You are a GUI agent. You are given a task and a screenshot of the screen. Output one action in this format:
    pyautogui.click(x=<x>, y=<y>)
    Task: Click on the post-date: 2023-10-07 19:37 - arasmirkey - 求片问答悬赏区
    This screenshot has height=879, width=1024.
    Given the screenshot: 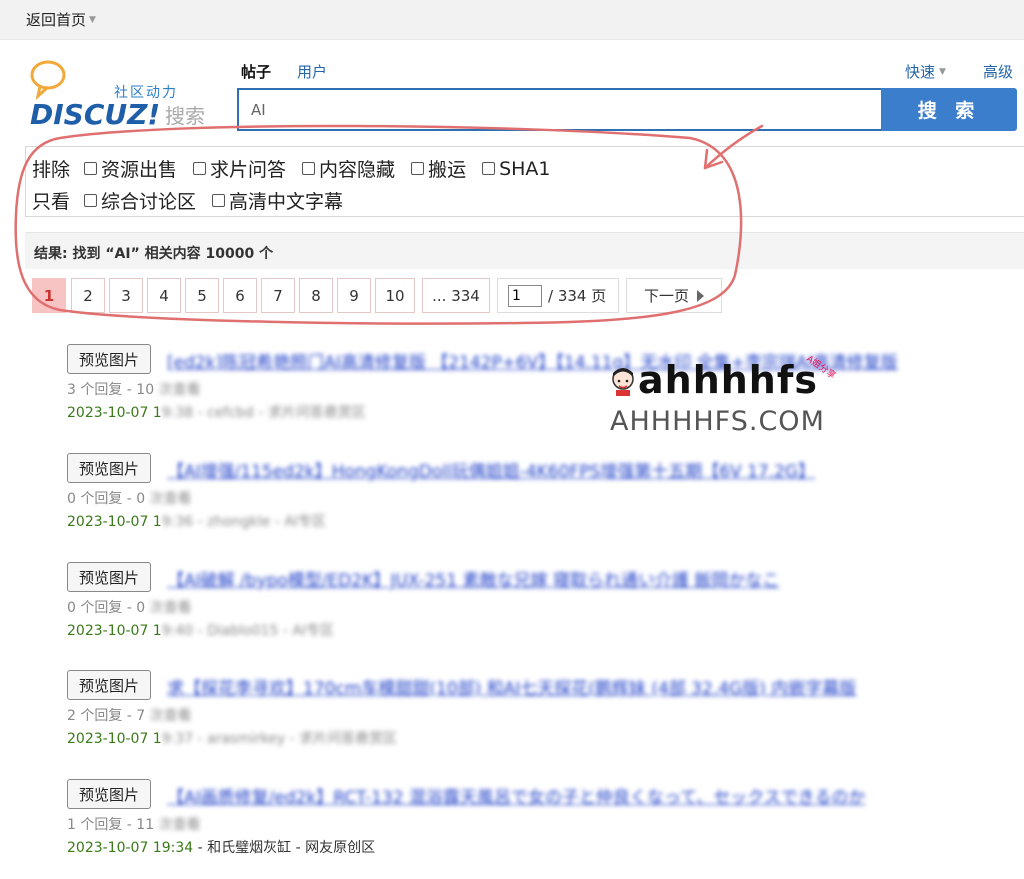 What is the action you would take?
    pyautogui.click(x=232, y=738)
    